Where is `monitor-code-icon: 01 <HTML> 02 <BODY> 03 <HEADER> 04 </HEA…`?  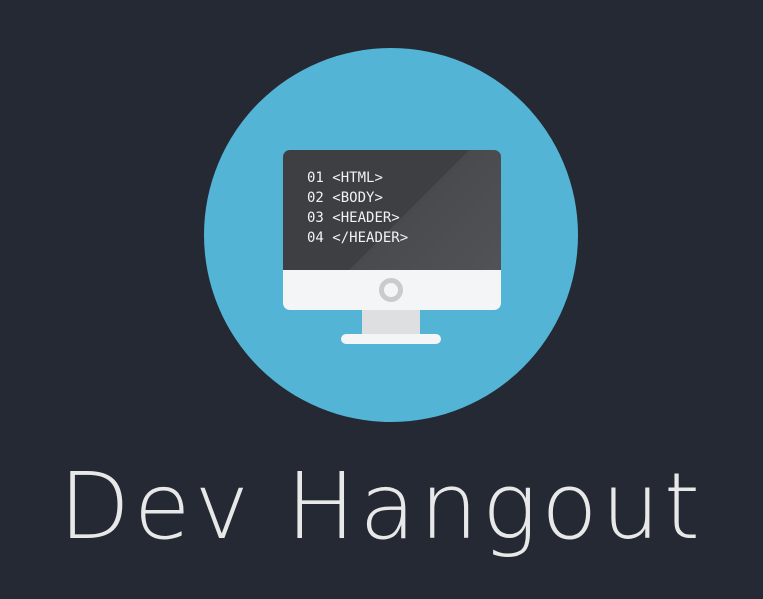 monitor-code-icon: 01 <HTML> 02 <BODY> 03 <HEADER> 04 </HEA… is located at coordinates (392, 230).